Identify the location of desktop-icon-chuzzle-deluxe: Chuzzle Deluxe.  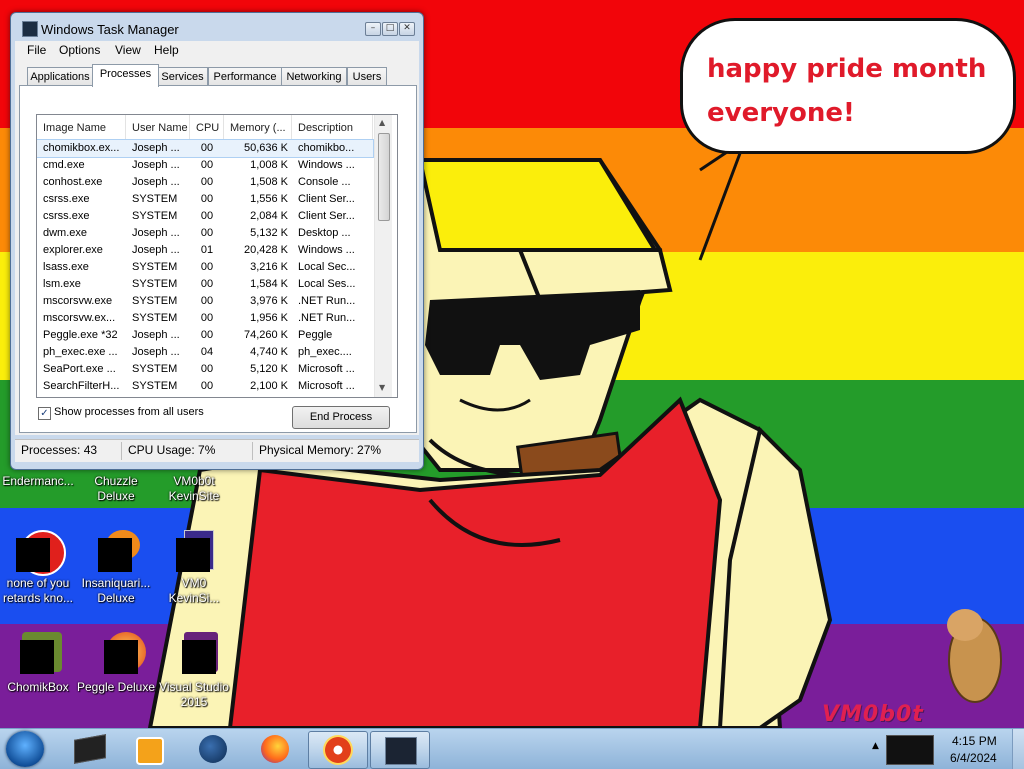
(116, 489).